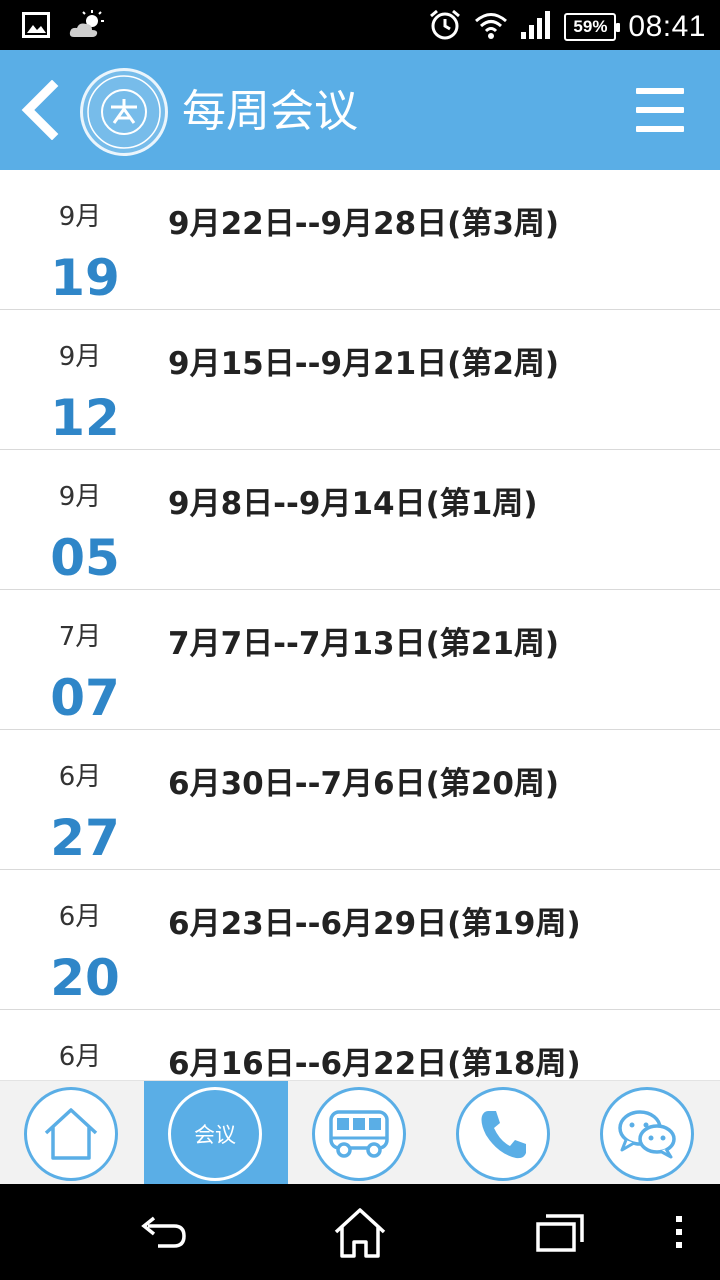 Image resolution: width=720 pixels, height=1280 pixels. Describe the element at coordinates (85, 698) in the screenshot. I see `item-day: 07` at that location.